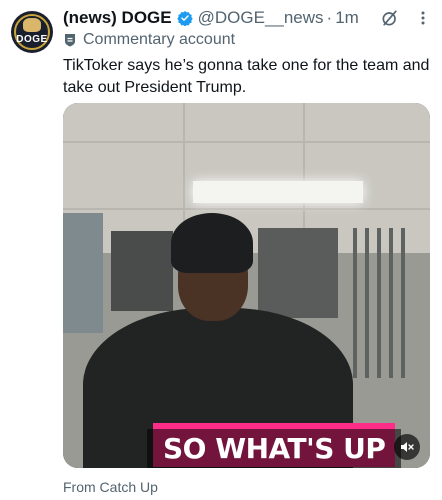 The height and width of the screenshot is (500, 442). I want to click on video-caption-text: SO WHAT'S UP, so click(274, 448).